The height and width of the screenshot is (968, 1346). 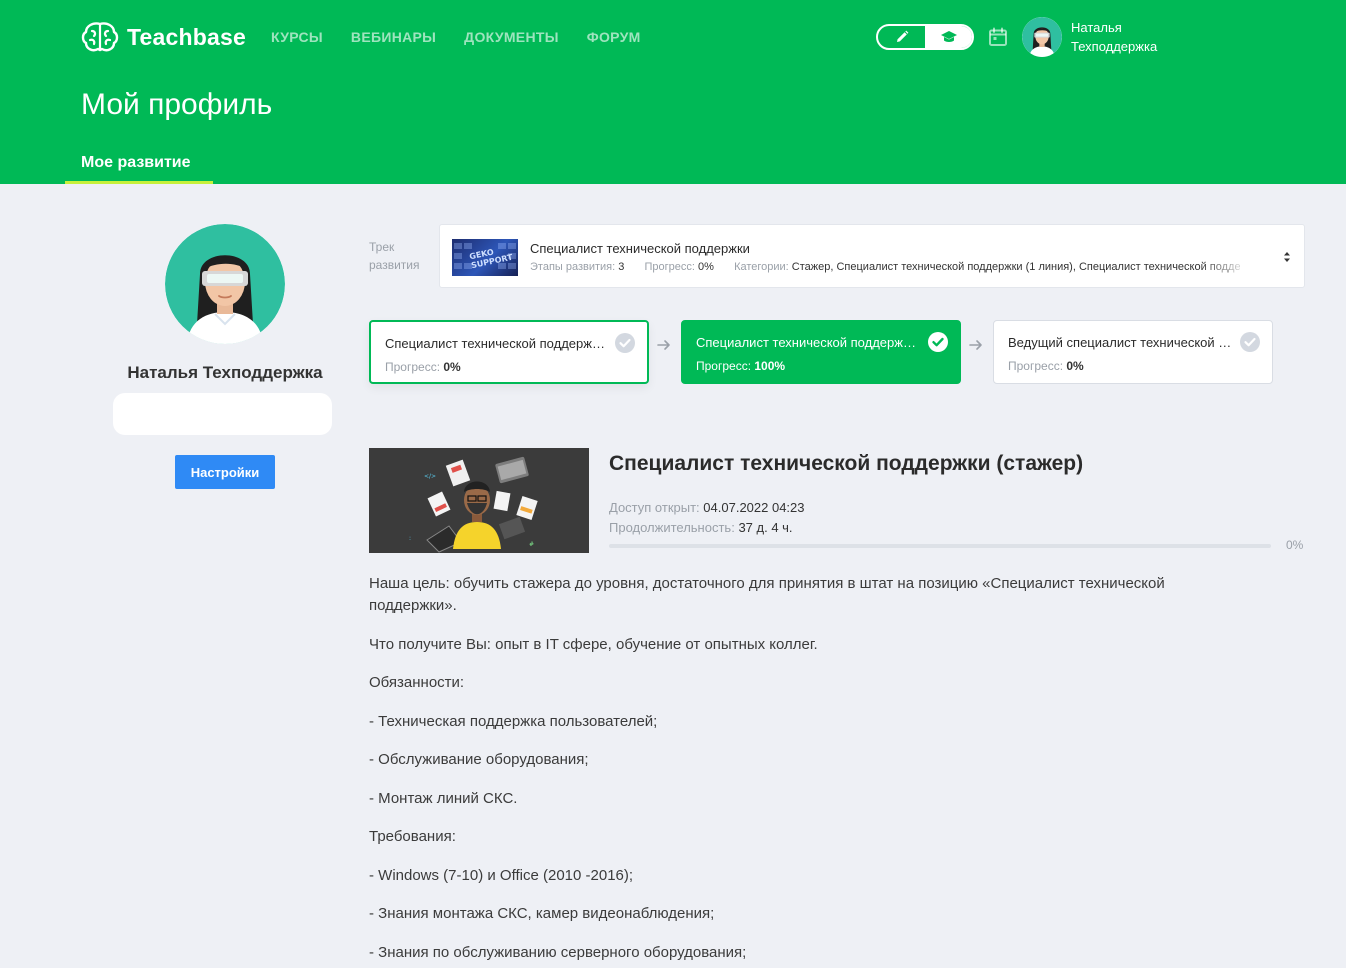 I want to click on track-progress-value: 0%, so click(x=706, y=267).